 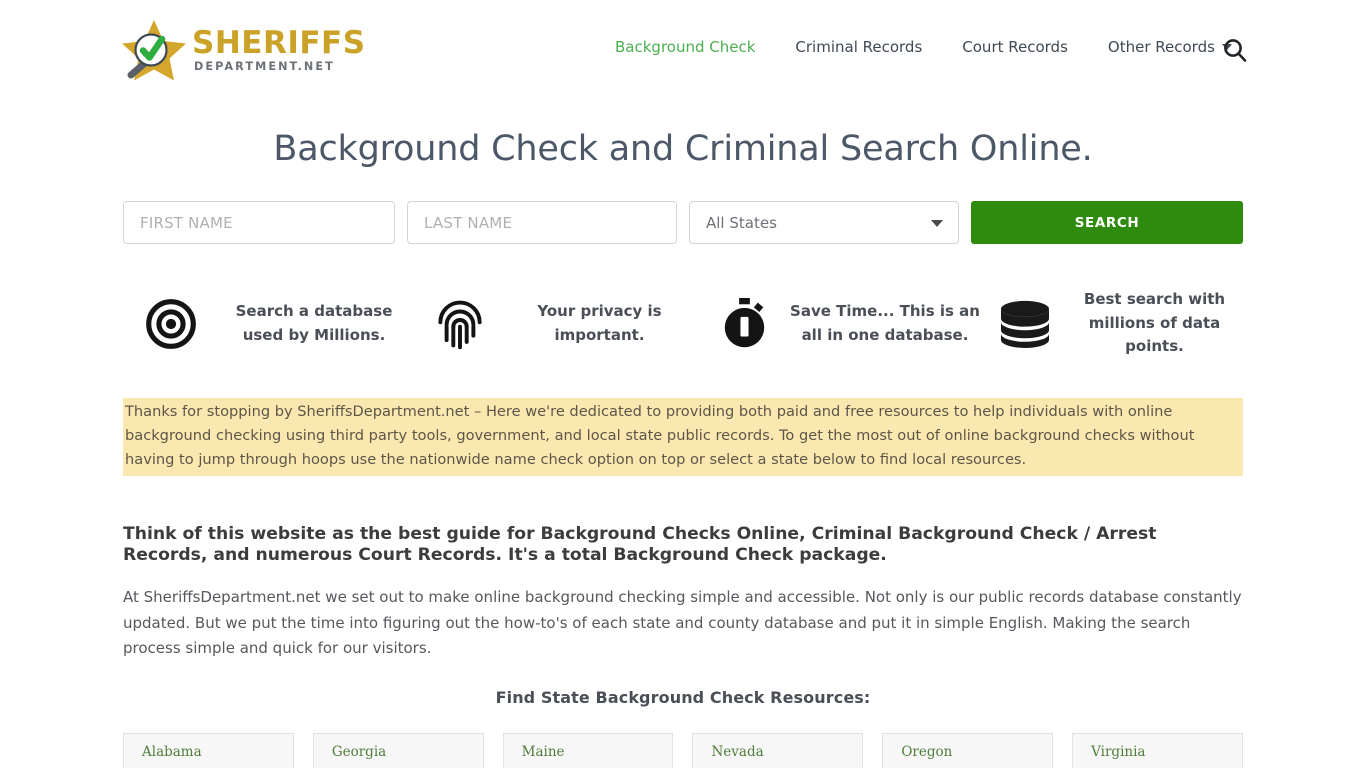 I want to click on feature-item-search-database: Search a database used by Millions., so click(x=268, y=323).